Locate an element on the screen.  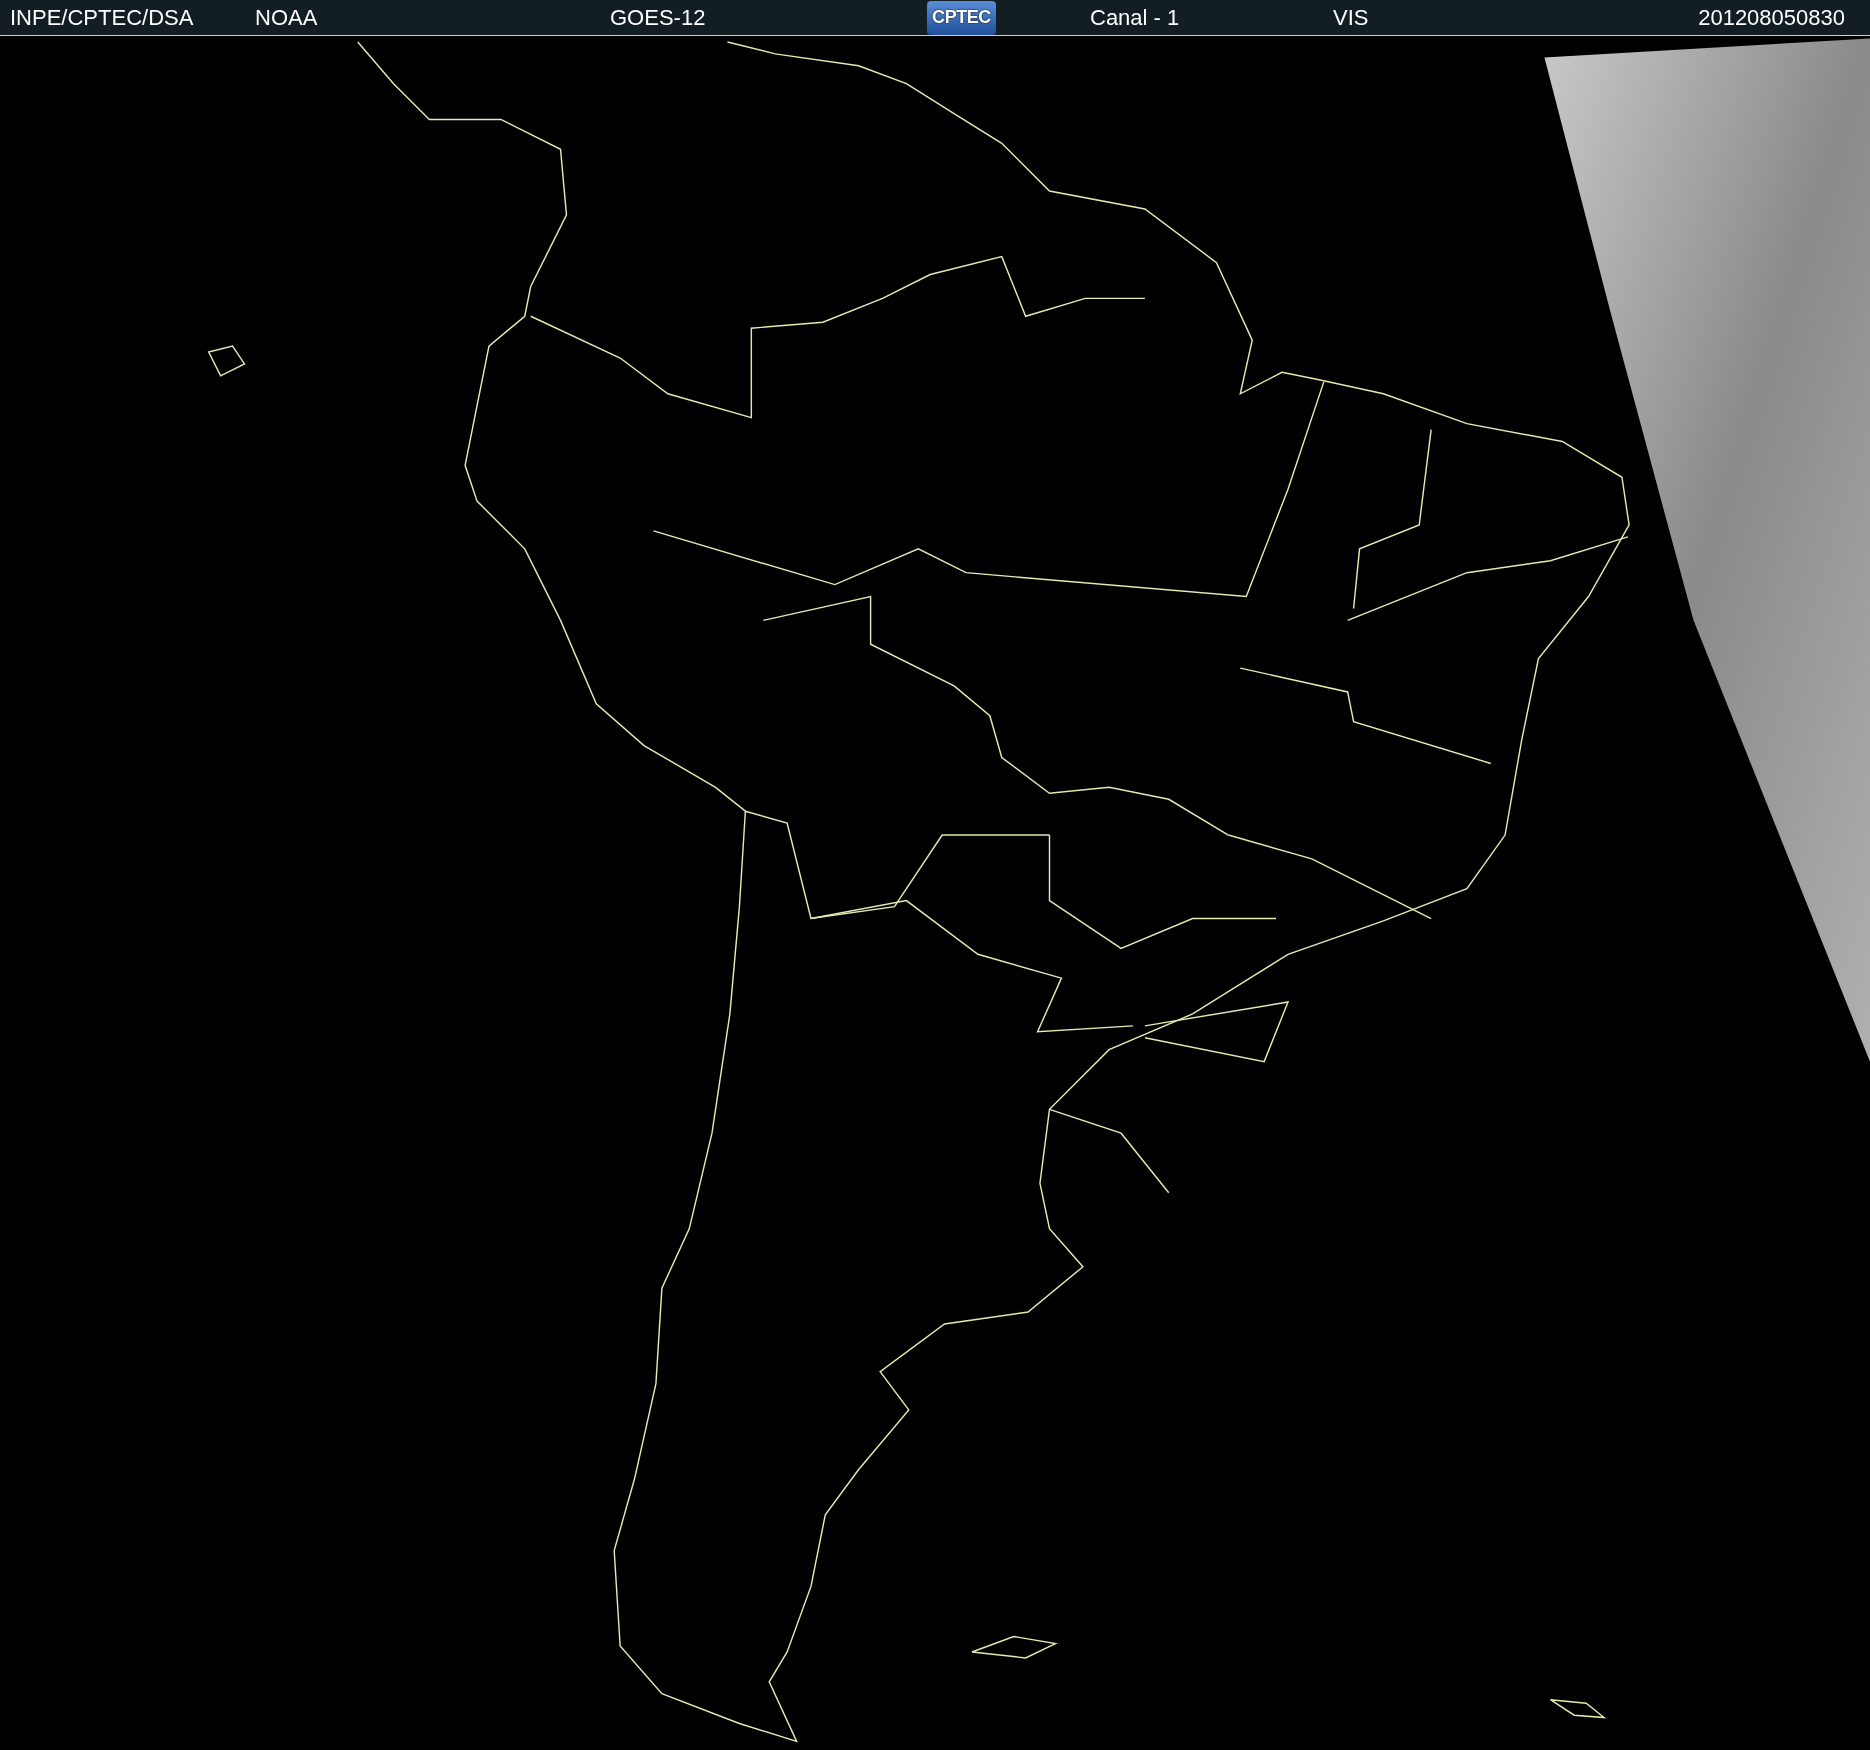
header-label: INPE/CPTEC/DSA is located at coordinates (102, 18).